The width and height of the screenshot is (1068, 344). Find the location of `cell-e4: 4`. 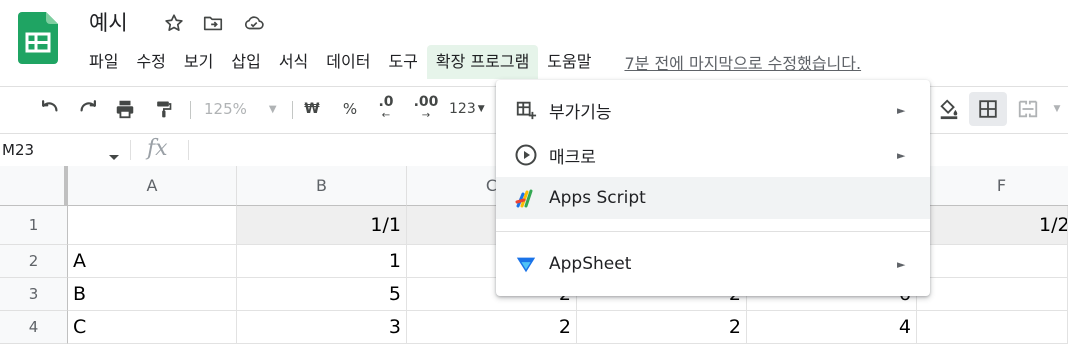

cell-e4: 4 is located at coordinates (832, 327).